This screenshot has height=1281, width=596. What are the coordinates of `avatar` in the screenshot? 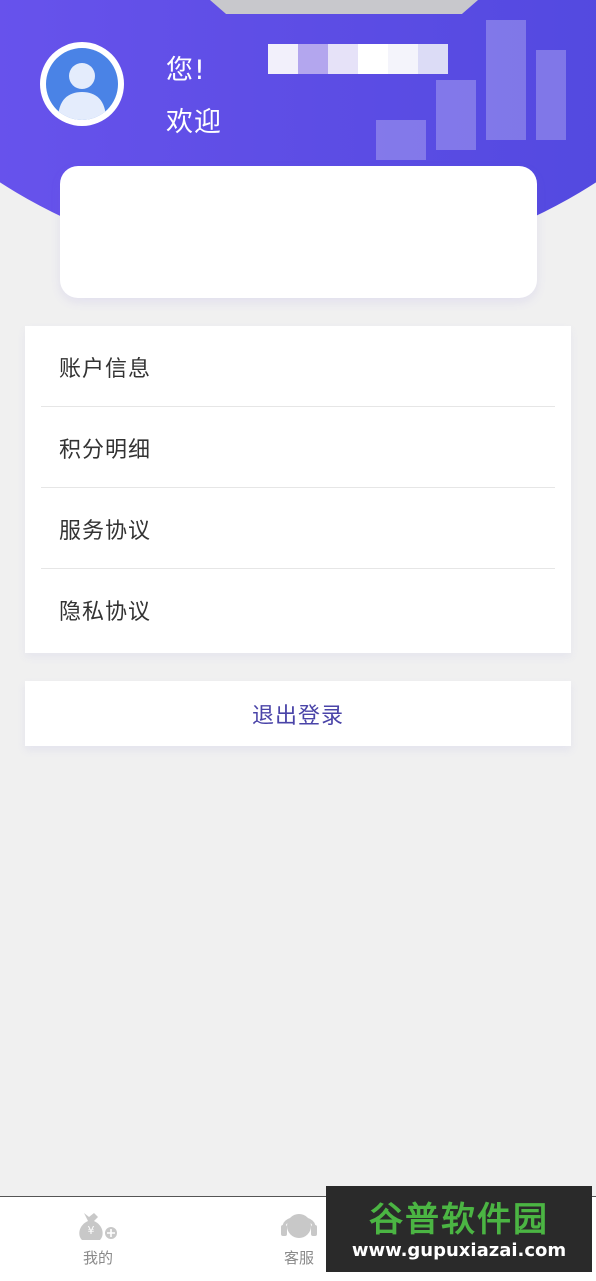 It's located at (82, 84).